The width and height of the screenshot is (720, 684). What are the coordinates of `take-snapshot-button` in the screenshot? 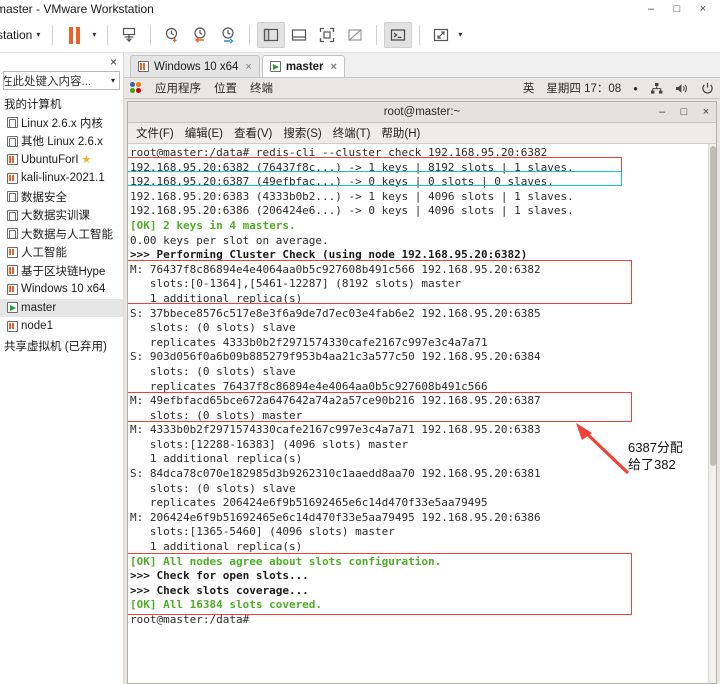 It's located at (172, 35).